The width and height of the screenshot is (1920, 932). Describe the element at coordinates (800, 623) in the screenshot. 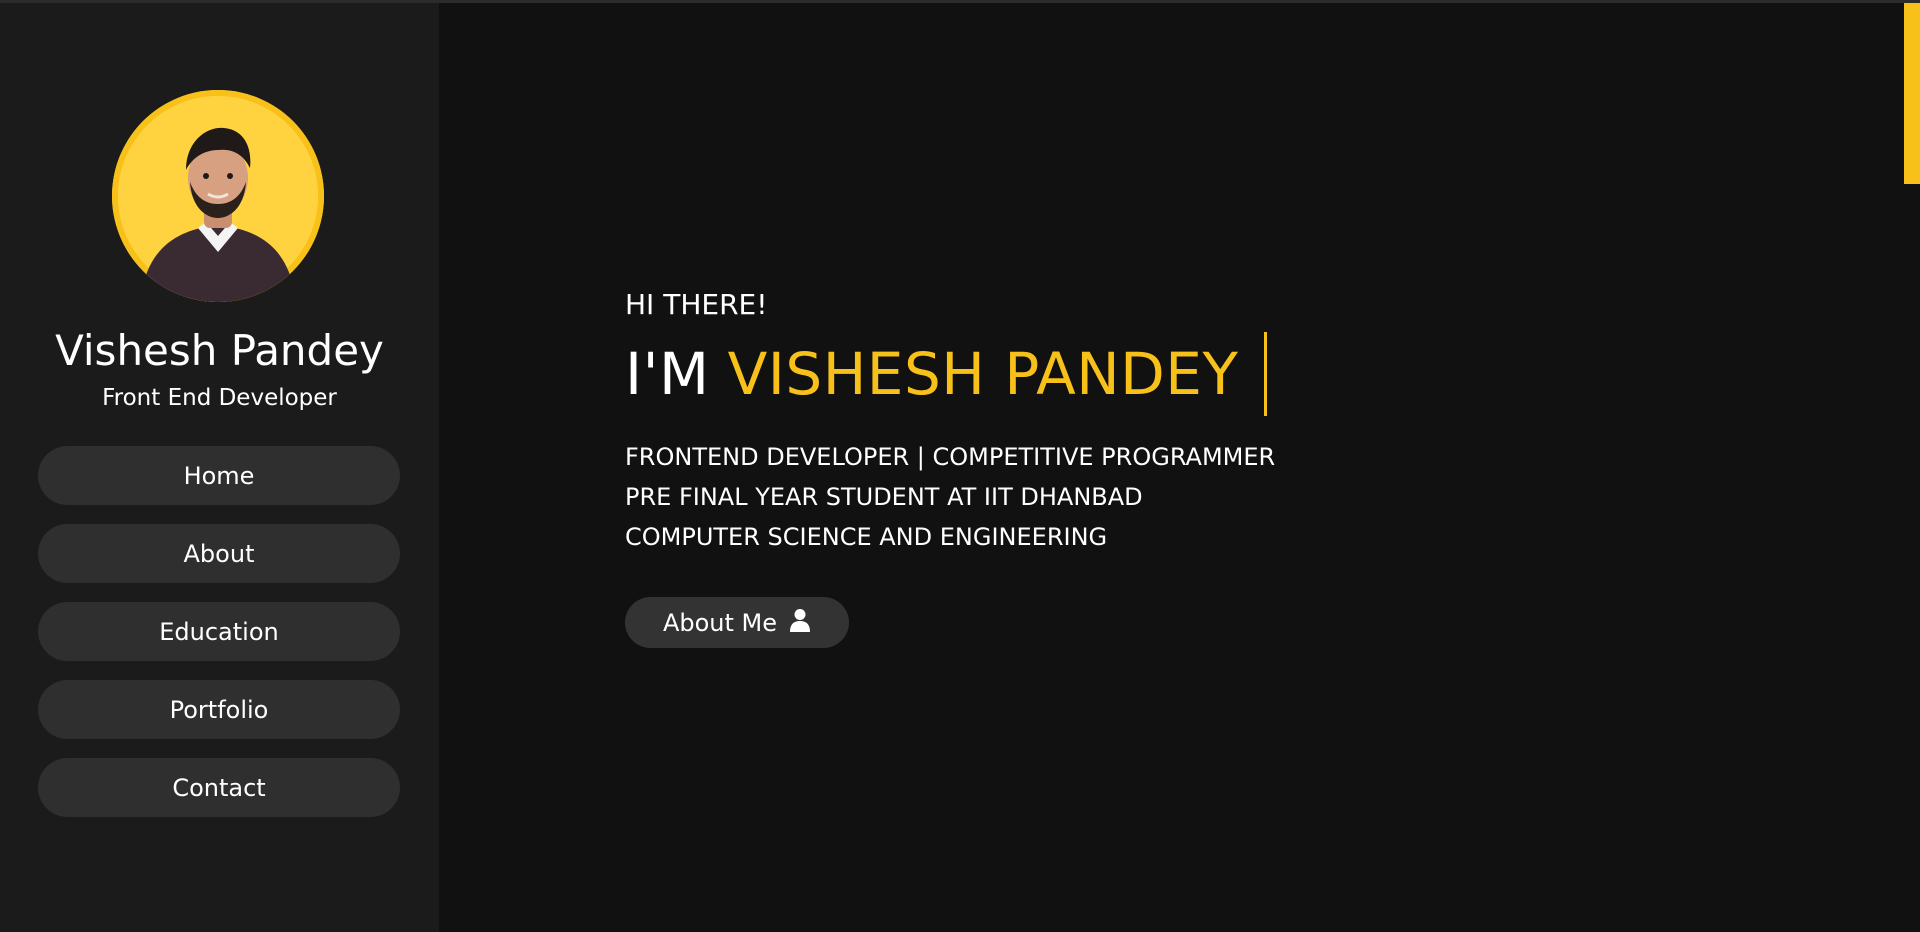

I see `user-icon` at that location.